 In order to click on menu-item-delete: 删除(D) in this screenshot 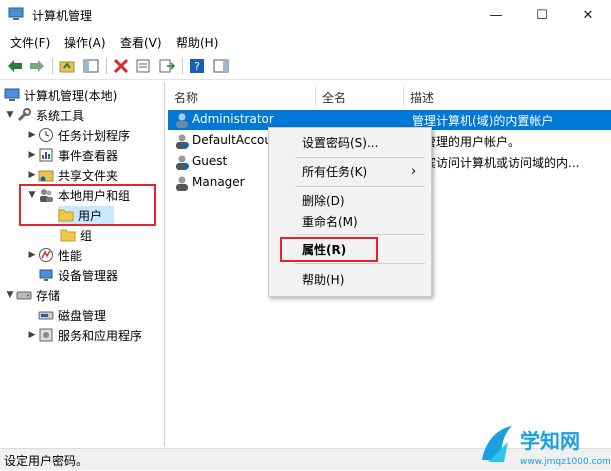, I will do `click(350, 200)`.